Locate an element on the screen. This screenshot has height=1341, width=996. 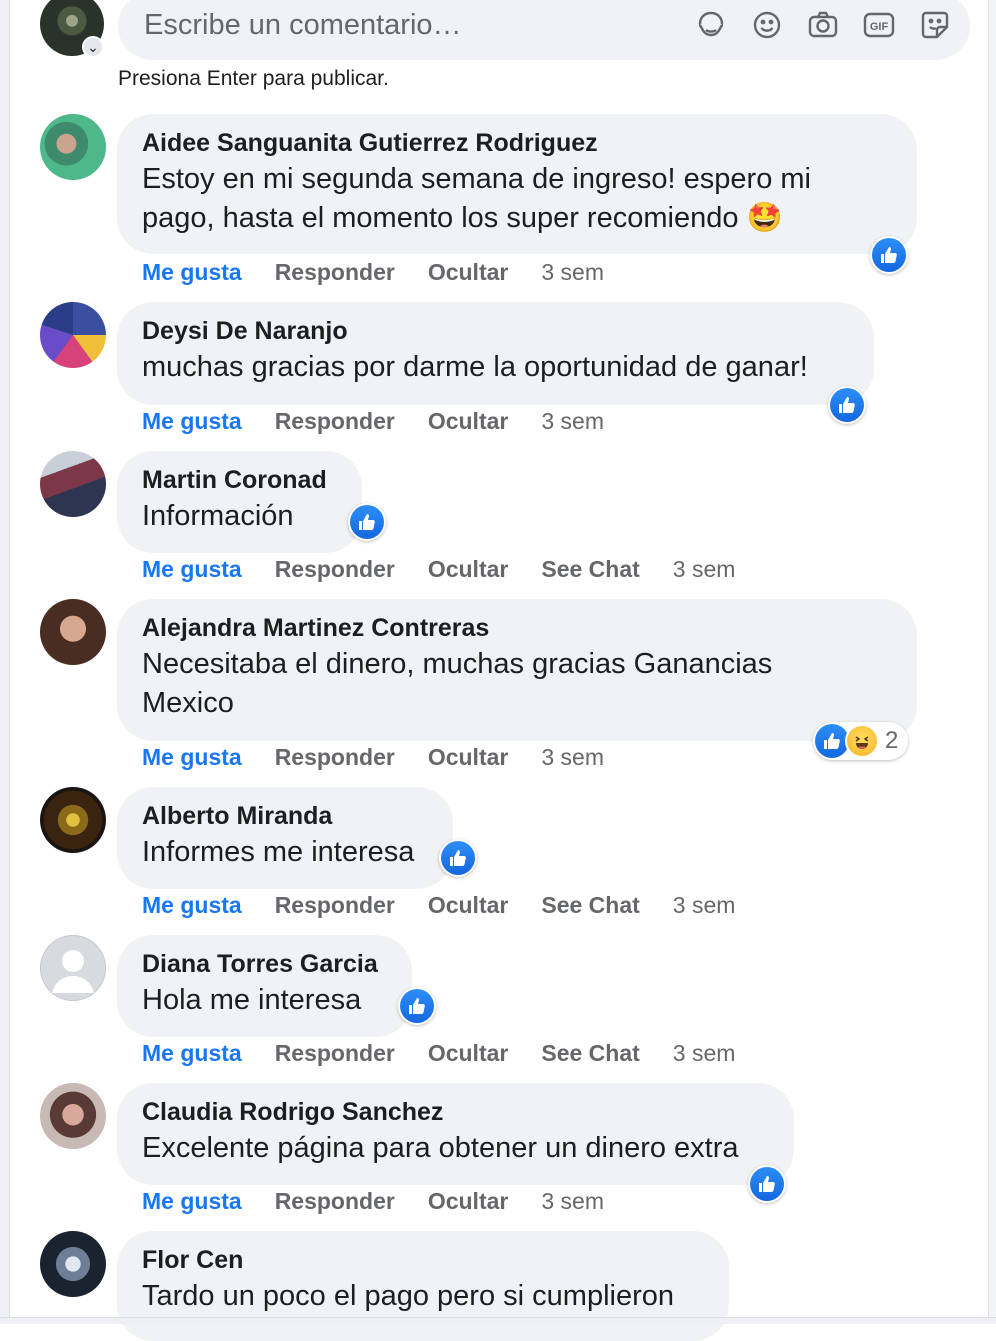
default-avatar-icon is located at coordinates (73, 968).